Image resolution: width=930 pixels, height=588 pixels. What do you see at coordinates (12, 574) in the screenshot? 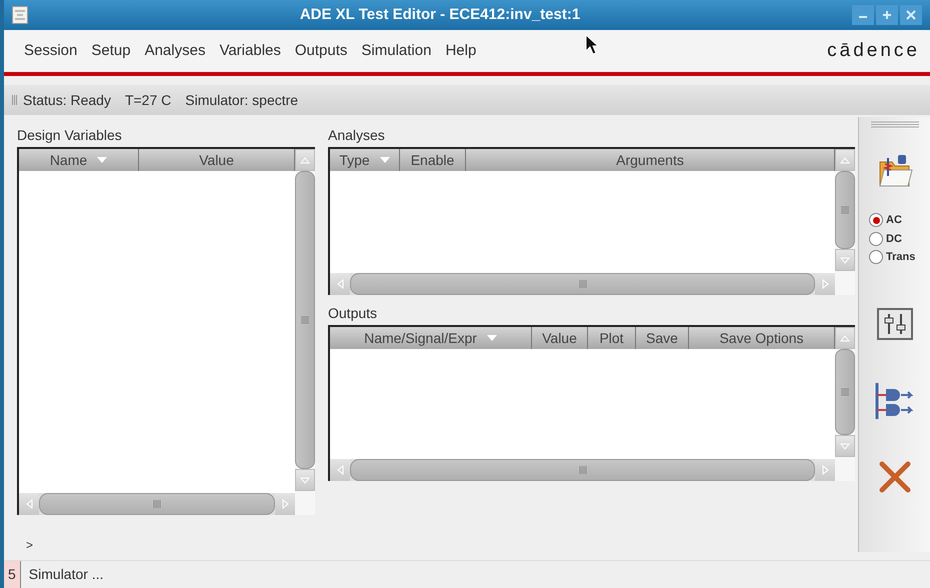
I see `message-count: 5` at bounding box center [12, 574].